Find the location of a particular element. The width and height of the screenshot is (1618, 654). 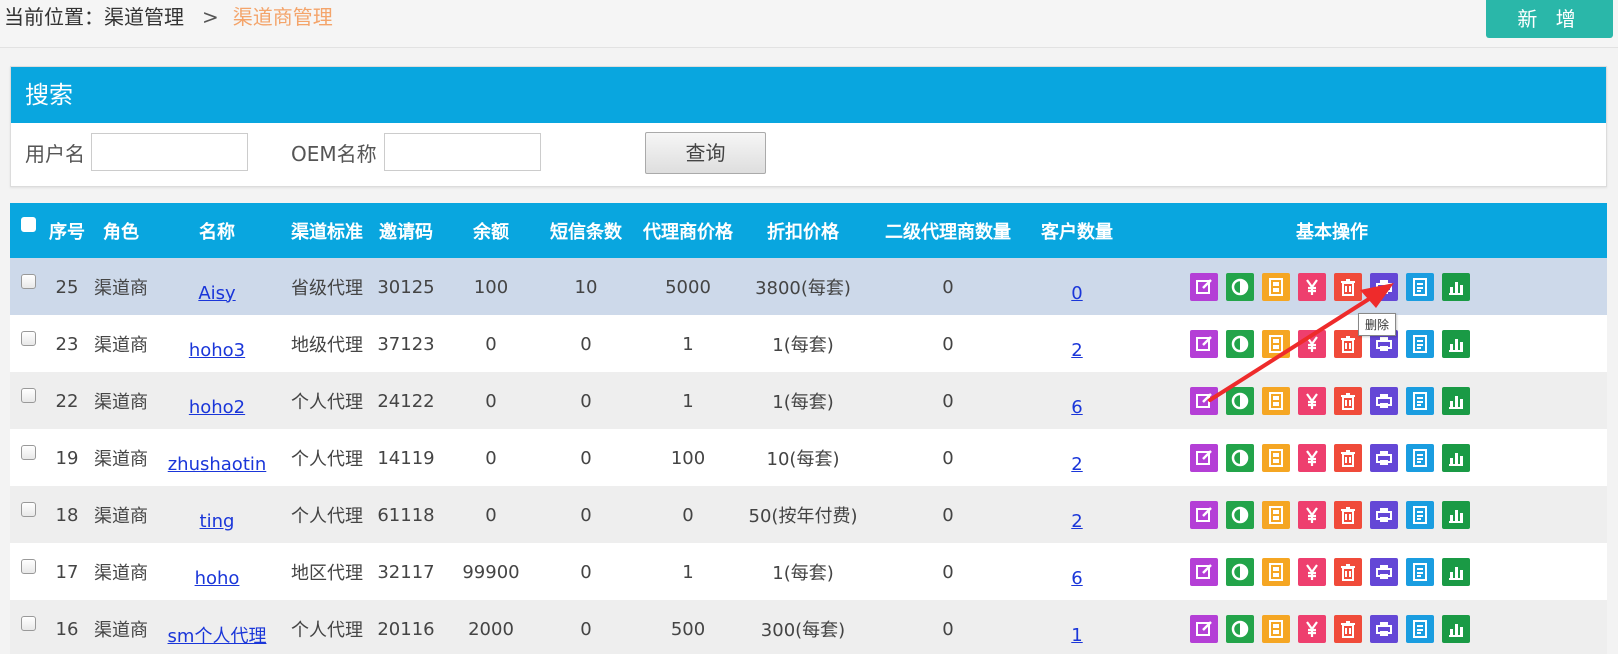

cell-clients: 1 is located at coordinates (1077, 627).